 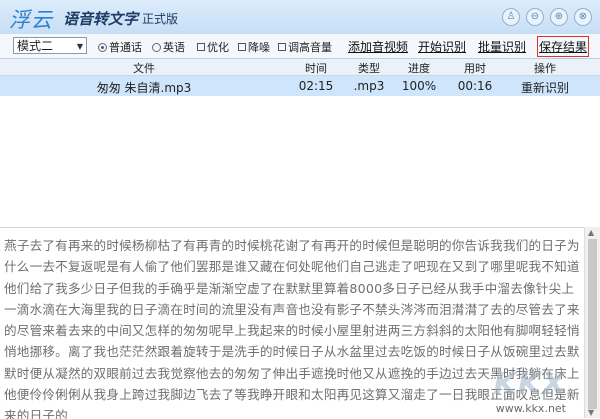 I want to click on vertical-scrollbar: ▲ ▼, so click(x=592, y=322).